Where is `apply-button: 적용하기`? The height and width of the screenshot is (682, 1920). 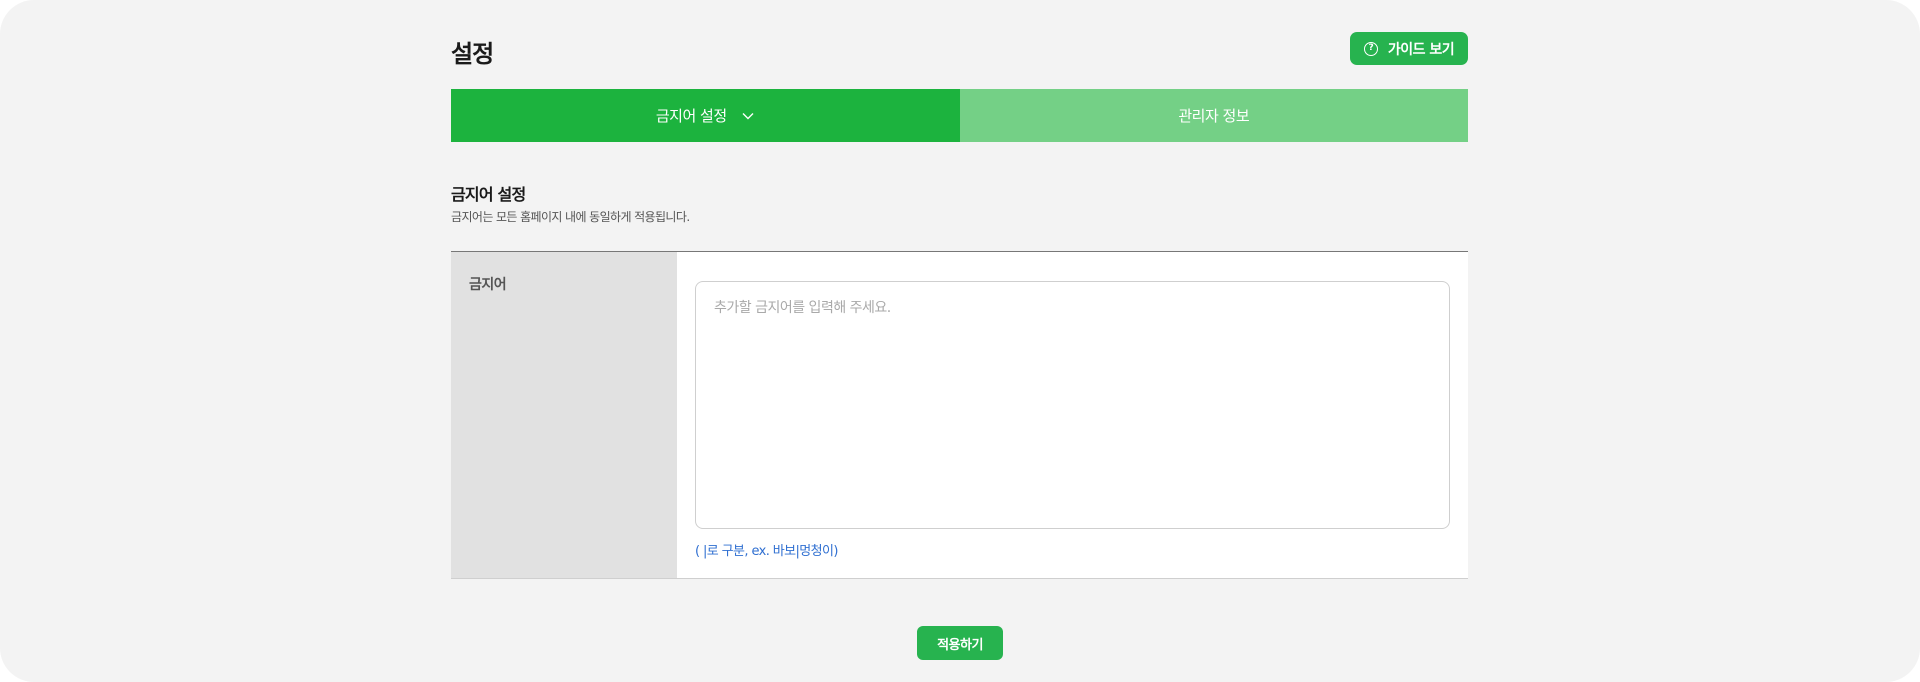
apply-button: 적용하기 is located at coordinates (960, 643).